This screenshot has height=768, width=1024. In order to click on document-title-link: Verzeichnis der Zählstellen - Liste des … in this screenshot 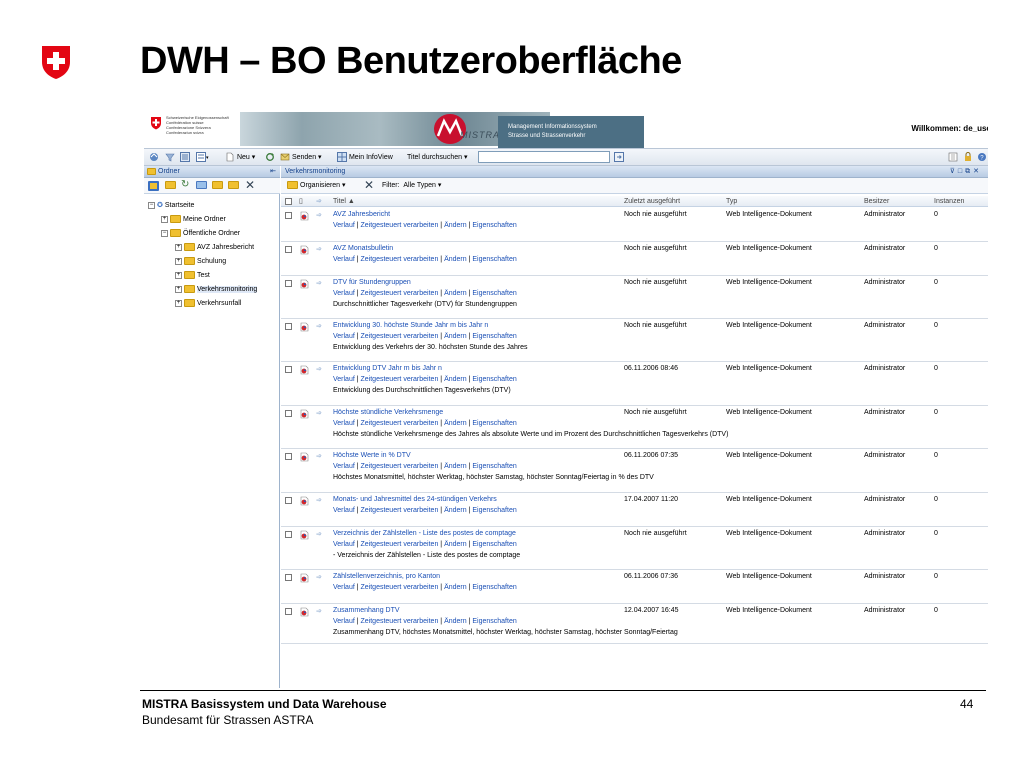, I will do `click(424, 533)`.